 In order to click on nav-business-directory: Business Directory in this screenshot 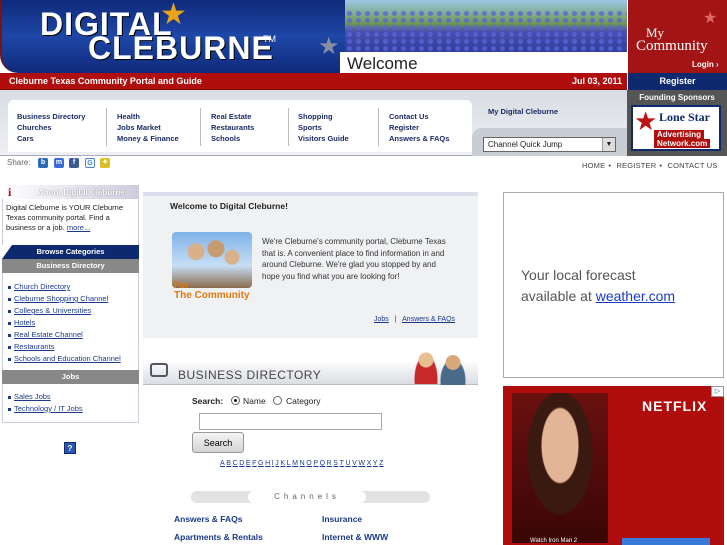, I will do `click(51, 116)`.